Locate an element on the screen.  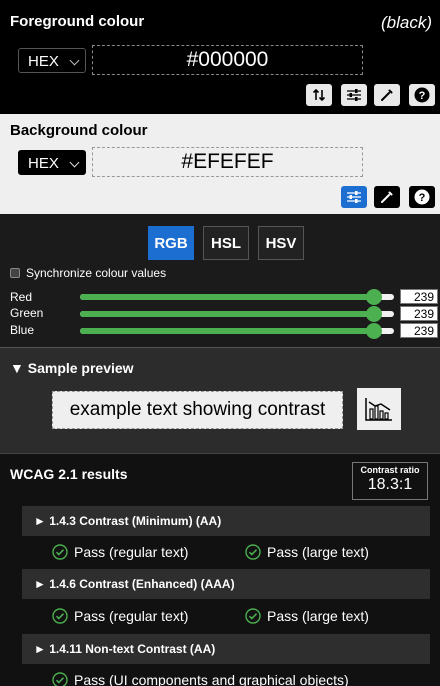
red-slider-fill is located at coordinates (227, 297).